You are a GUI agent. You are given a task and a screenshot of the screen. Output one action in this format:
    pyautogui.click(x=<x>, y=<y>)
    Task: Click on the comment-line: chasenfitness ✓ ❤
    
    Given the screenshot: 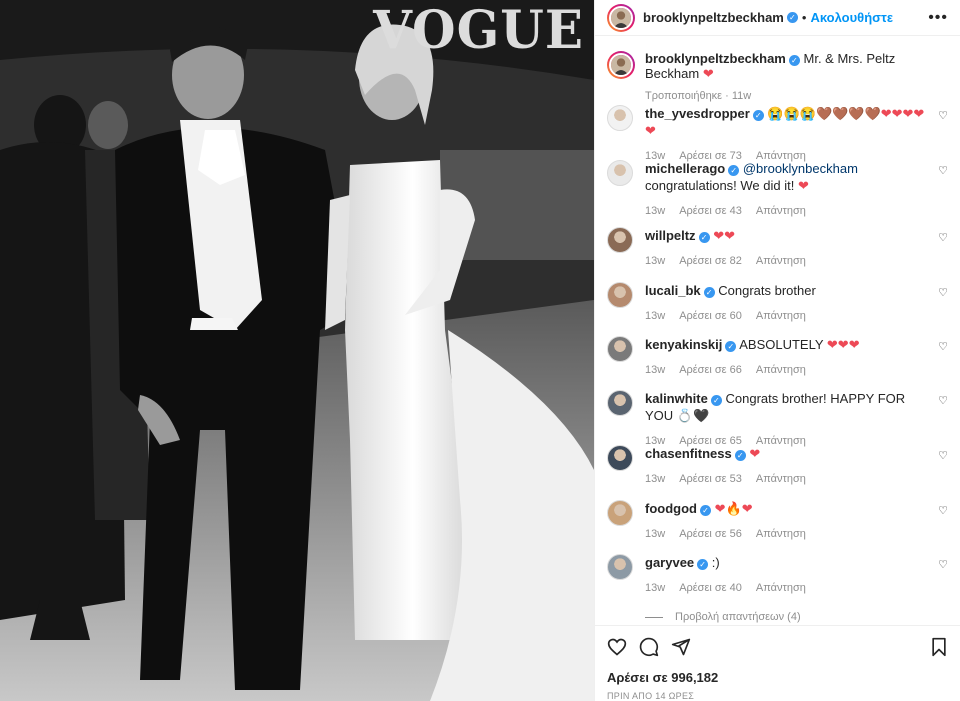 What is the action you would take?
    pyautogui.click(x=785, y=453)
    